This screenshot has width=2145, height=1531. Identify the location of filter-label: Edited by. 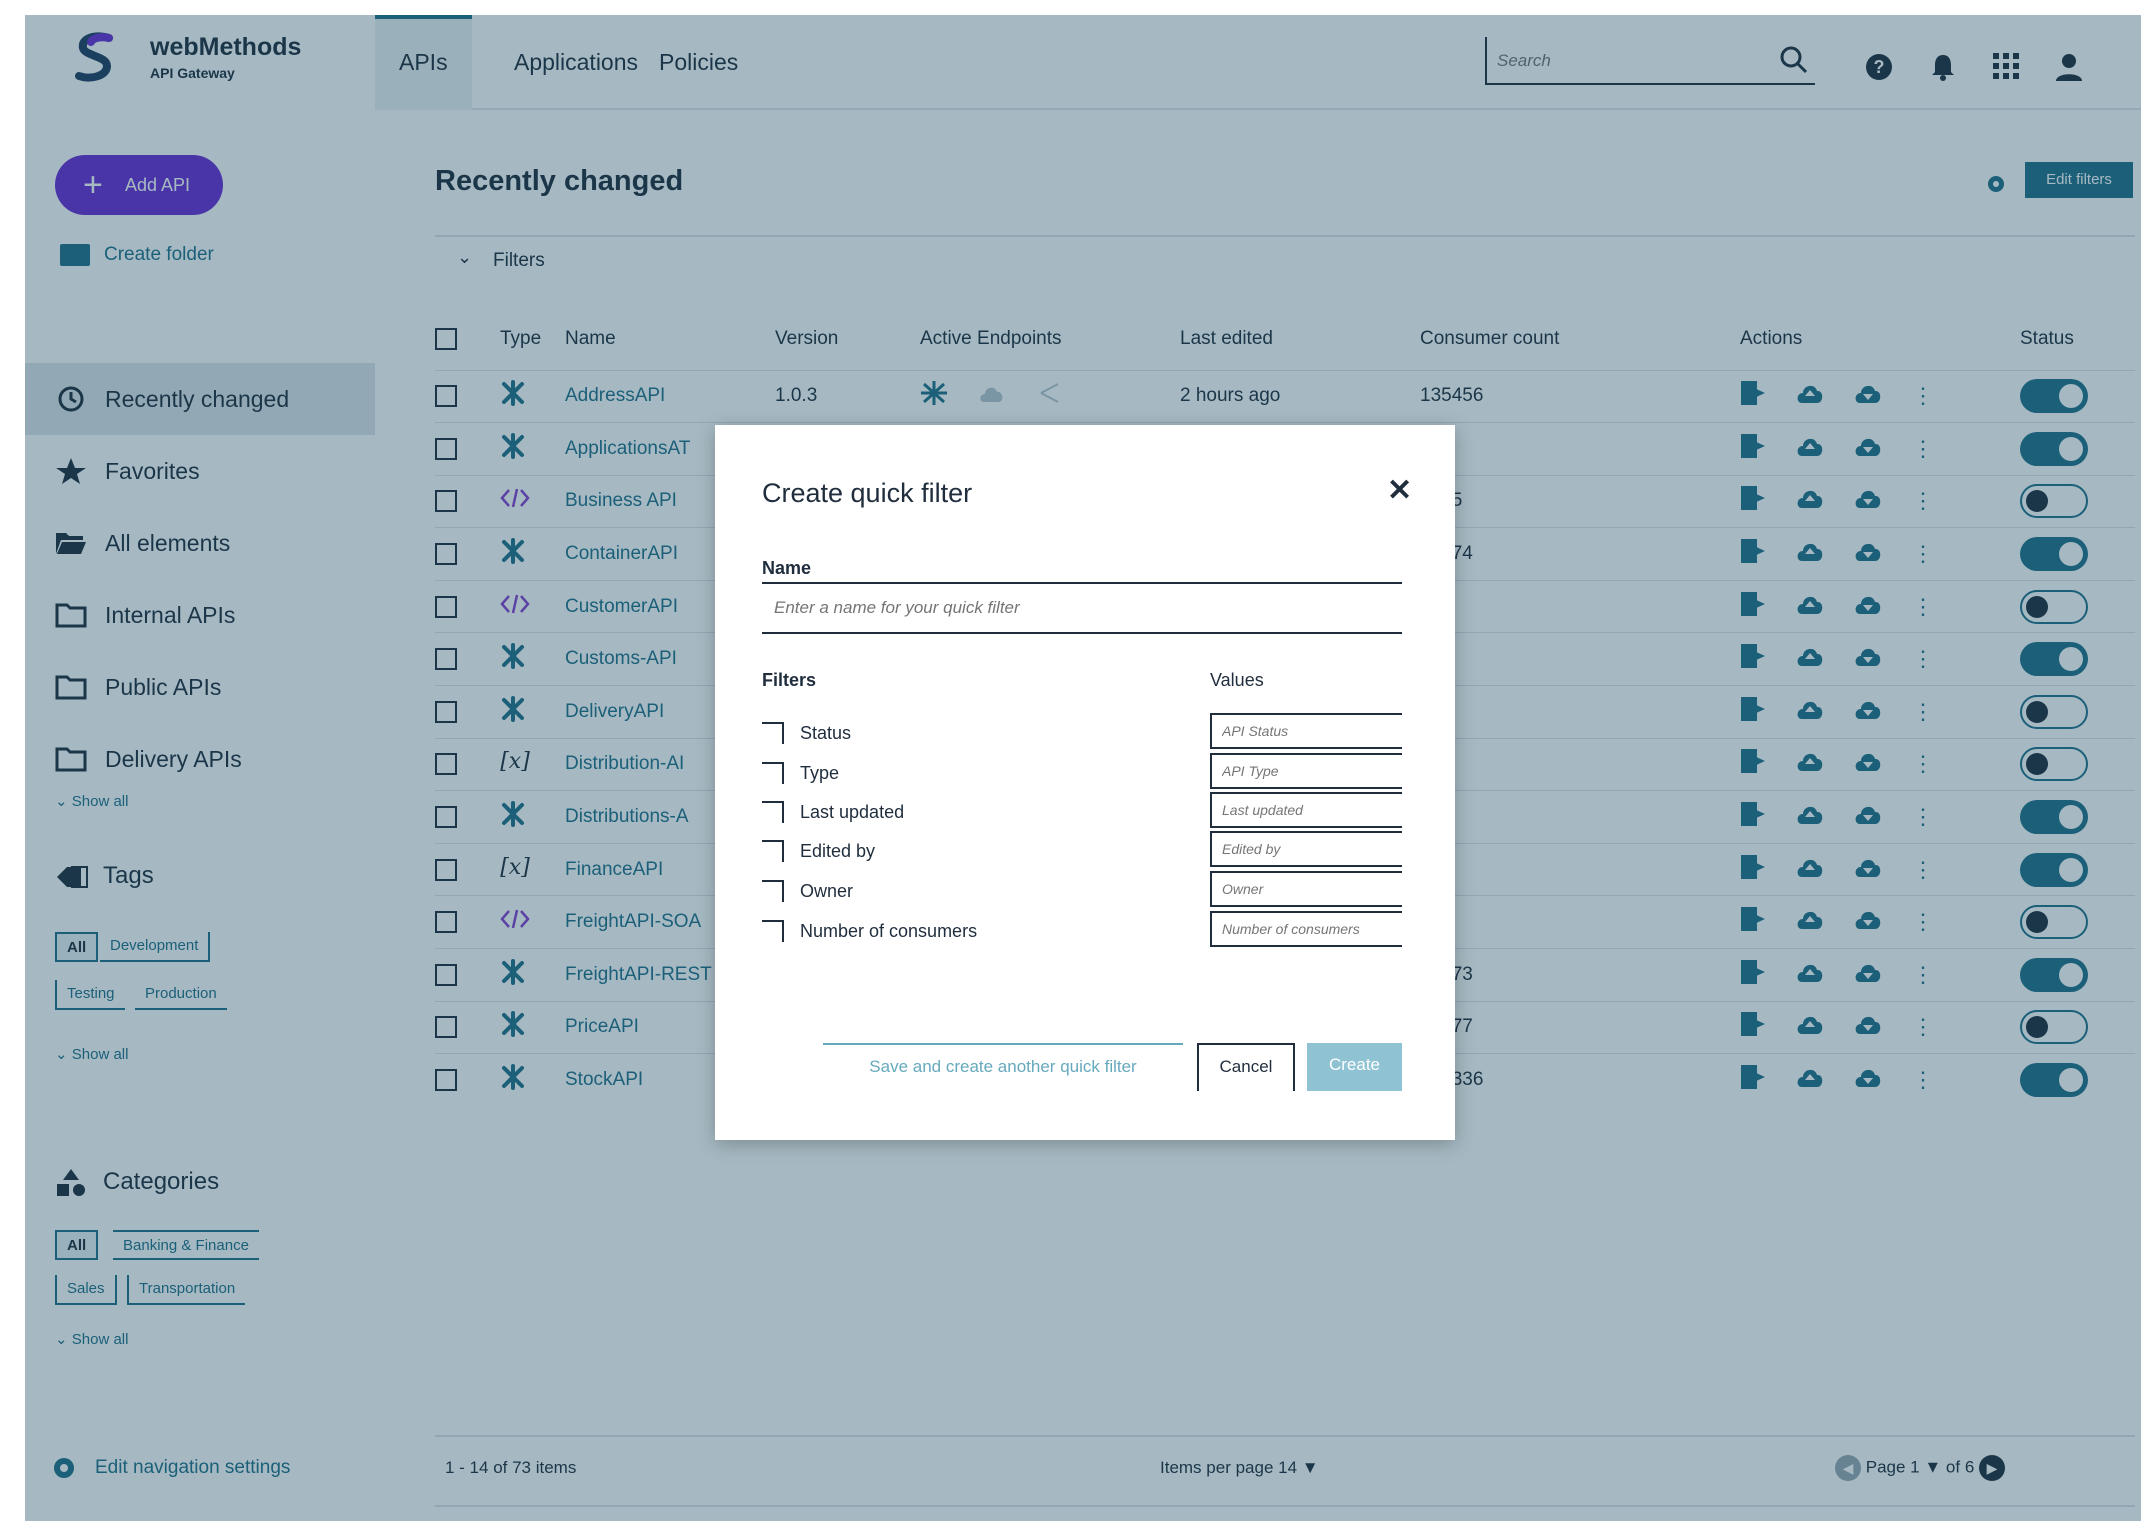
(838, 851).